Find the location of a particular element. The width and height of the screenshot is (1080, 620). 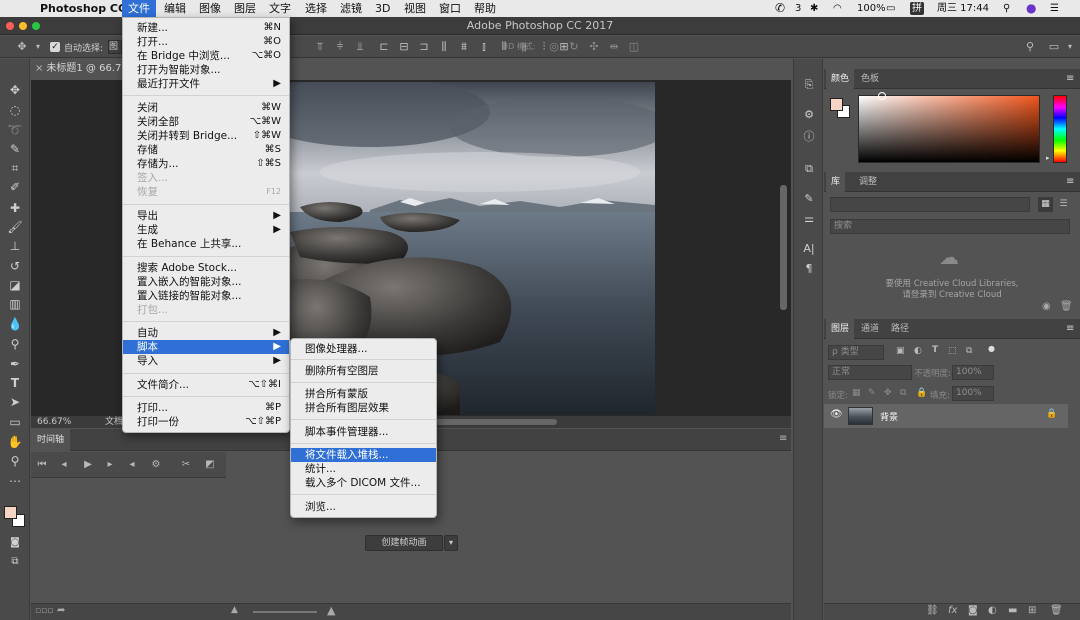

filter-shape-icon: ⬚ is located at coordinates (952, 351).